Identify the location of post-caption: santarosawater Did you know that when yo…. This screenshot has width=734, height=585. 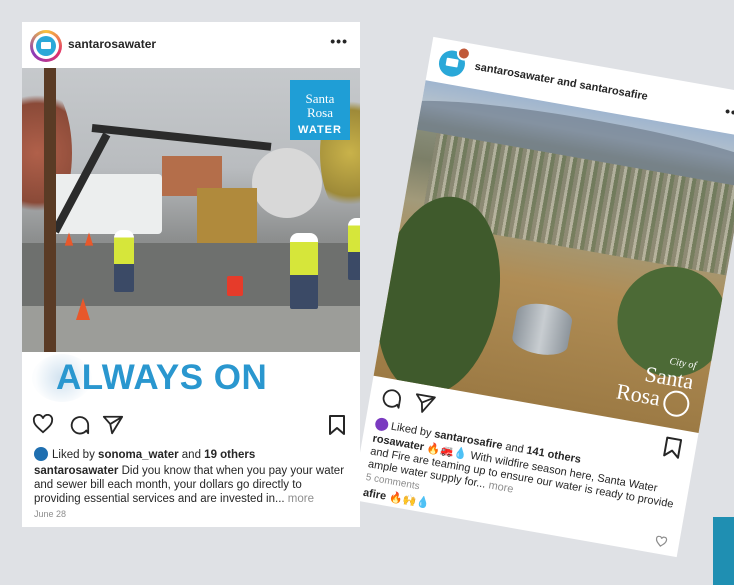
(192, 485).